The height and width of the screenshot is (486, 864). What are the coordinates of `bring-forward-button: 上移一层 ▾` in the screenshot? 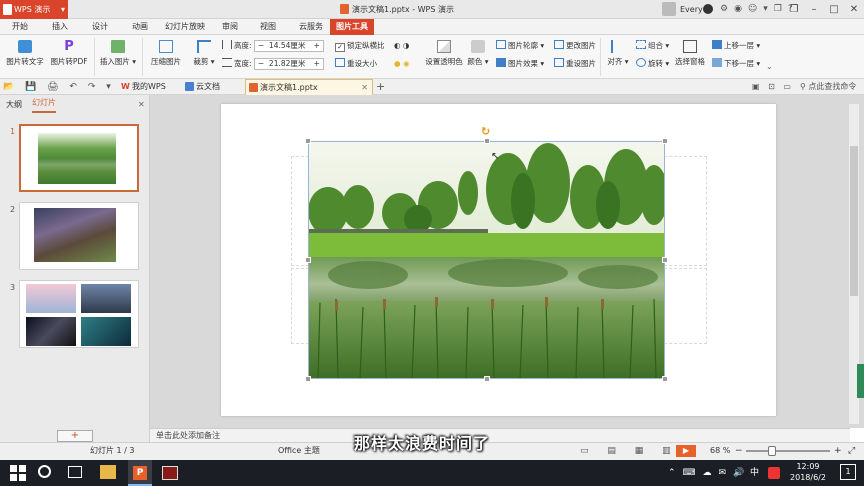 It's located at (736, 46).